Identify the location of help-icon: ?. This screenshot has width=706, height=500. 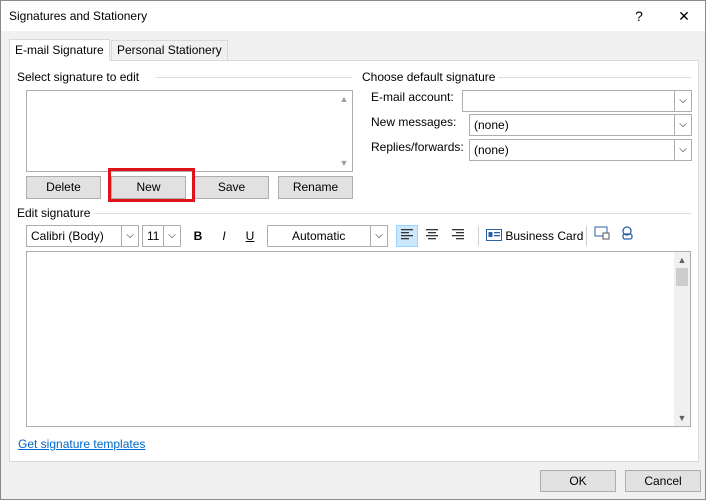
(639, 16).